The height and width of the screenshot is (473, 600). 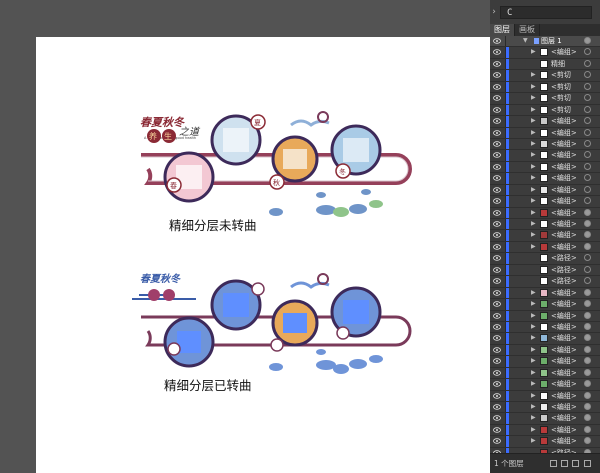 I want to click on export-icon, so click(x=553, y=463).